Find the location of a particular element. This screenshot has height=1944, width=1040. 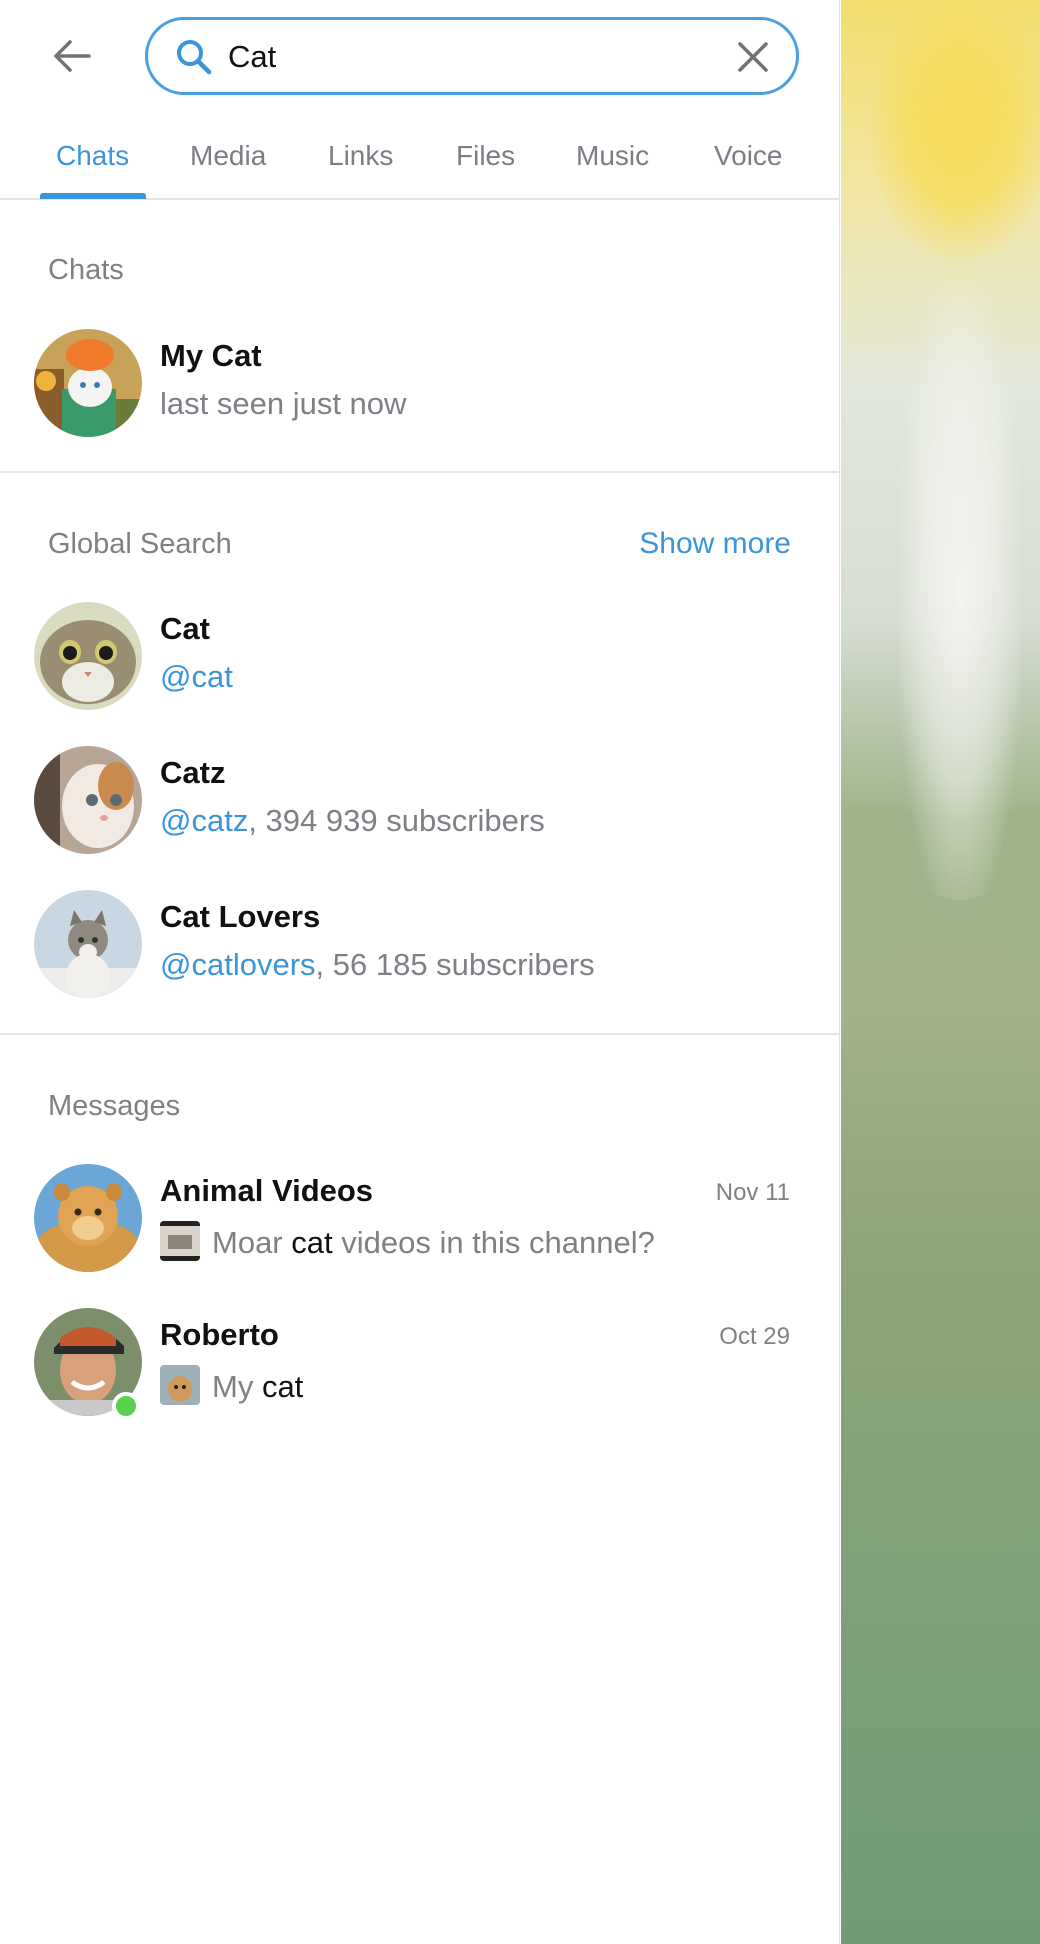

global-row-cat: Cat @cat is located at coordinates (420, 654).